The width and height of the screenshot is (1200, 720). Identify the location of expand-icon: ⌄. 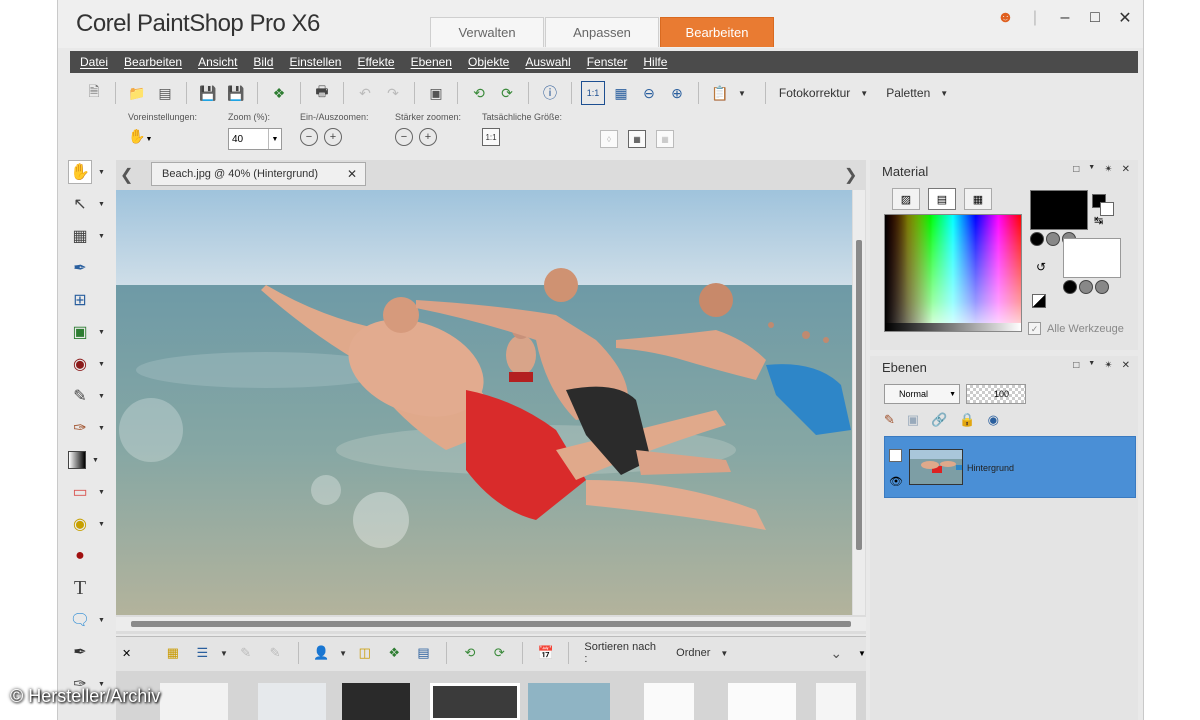
(836, 653).